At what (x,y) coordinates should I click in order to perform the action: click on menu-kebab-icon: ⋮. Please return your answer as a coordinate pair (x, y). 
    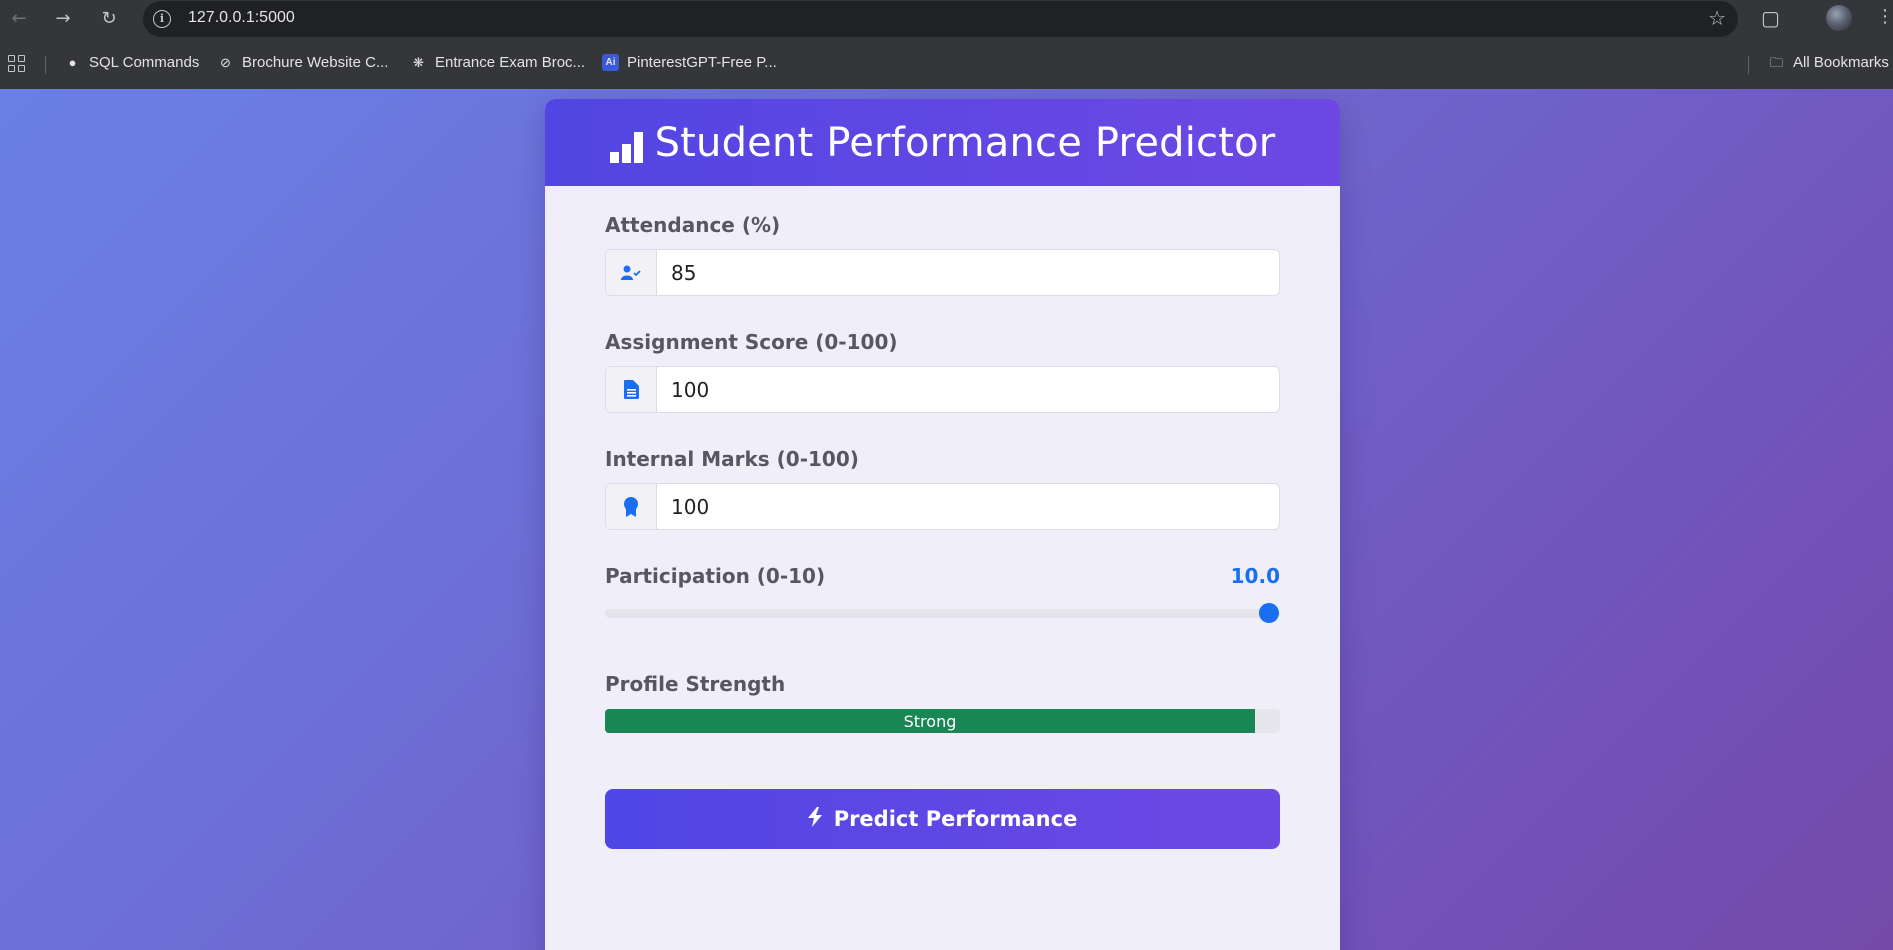
    Looking at the image, I should click on (1884, 16).